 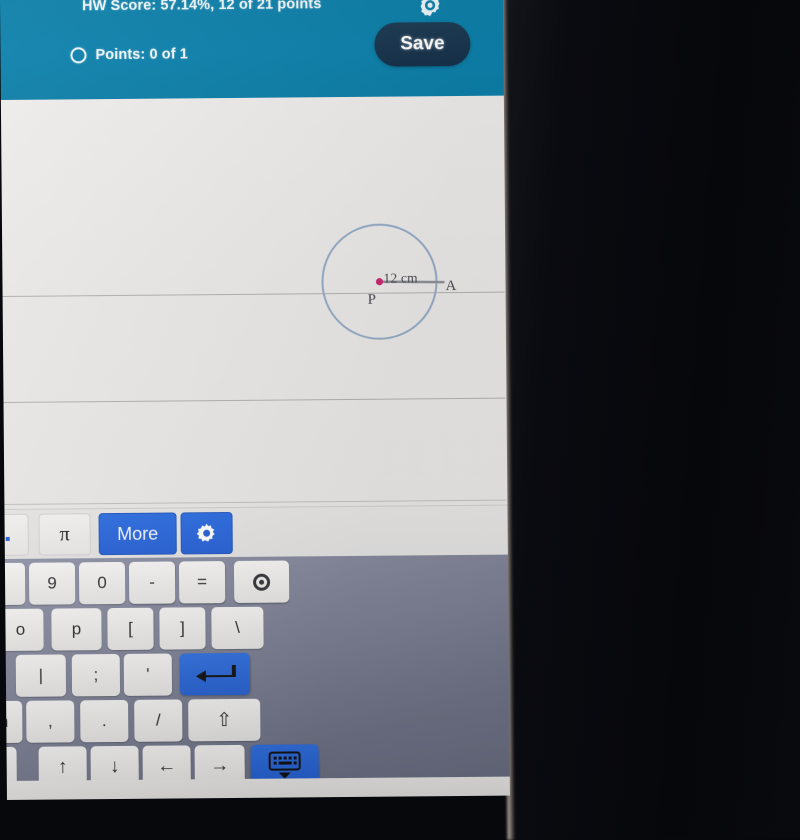 I want to click on question-points-row: Points: 0 of 1, so click(x=129, y=55).